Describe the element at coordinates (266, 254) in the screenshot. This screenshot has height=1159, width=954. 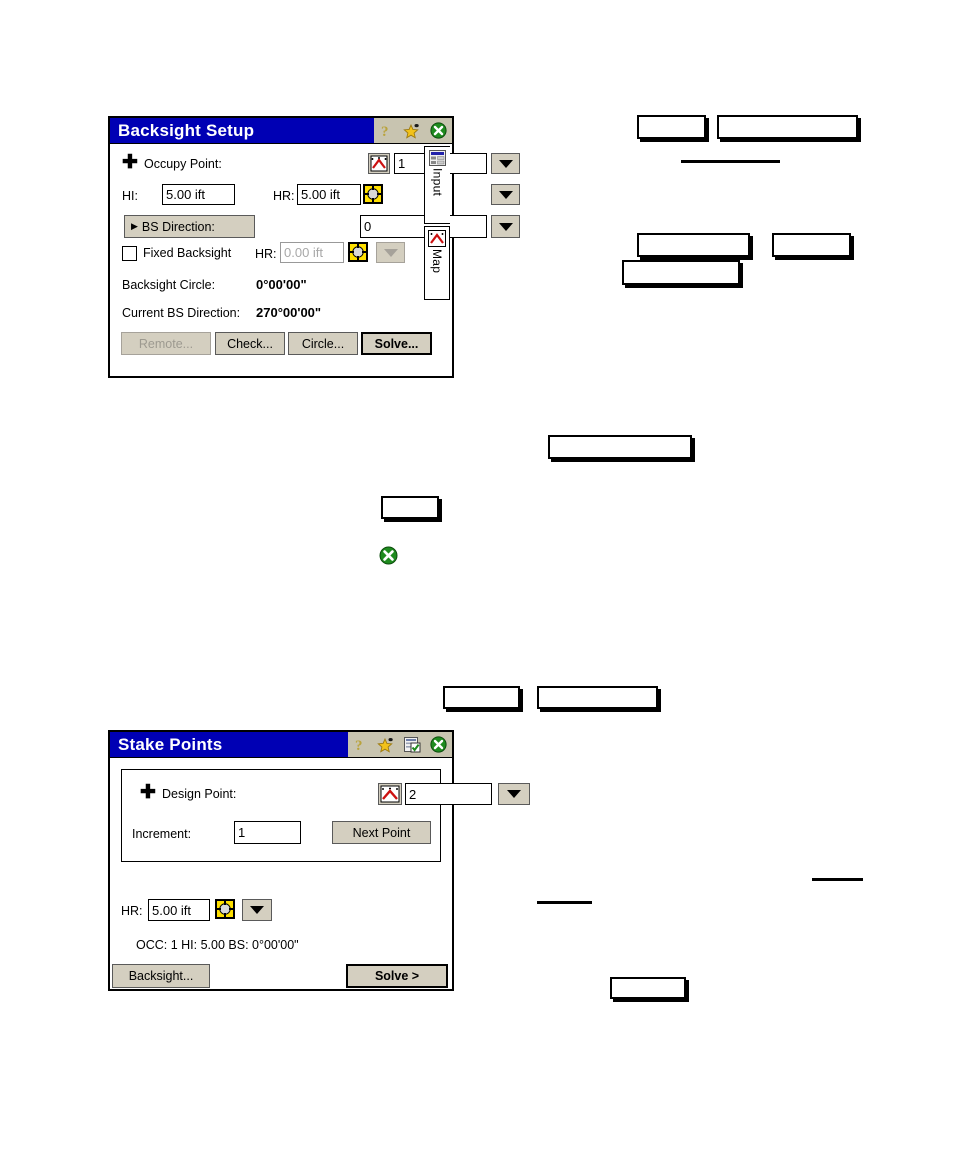
I see `fixed-backsight-hr-label: HR:` at that location.